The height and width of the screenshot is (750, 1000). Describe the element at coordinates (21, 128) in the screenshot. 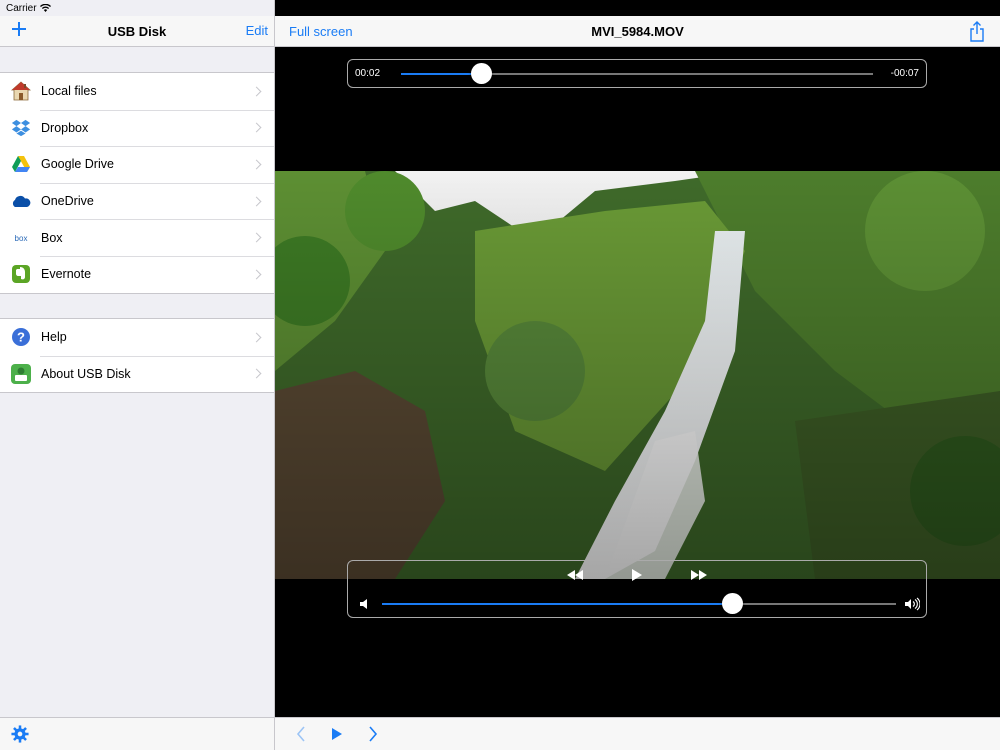

I see `dropbox-icon` at that location.